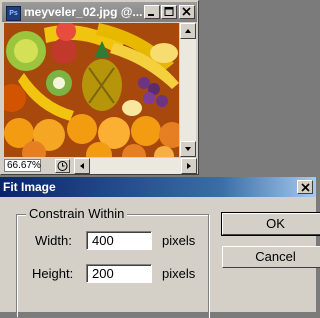 The image size is (320, 318). Describe the element at coordinates (270, 224) in the screenshot. I see `ok-button: OK` at that location.